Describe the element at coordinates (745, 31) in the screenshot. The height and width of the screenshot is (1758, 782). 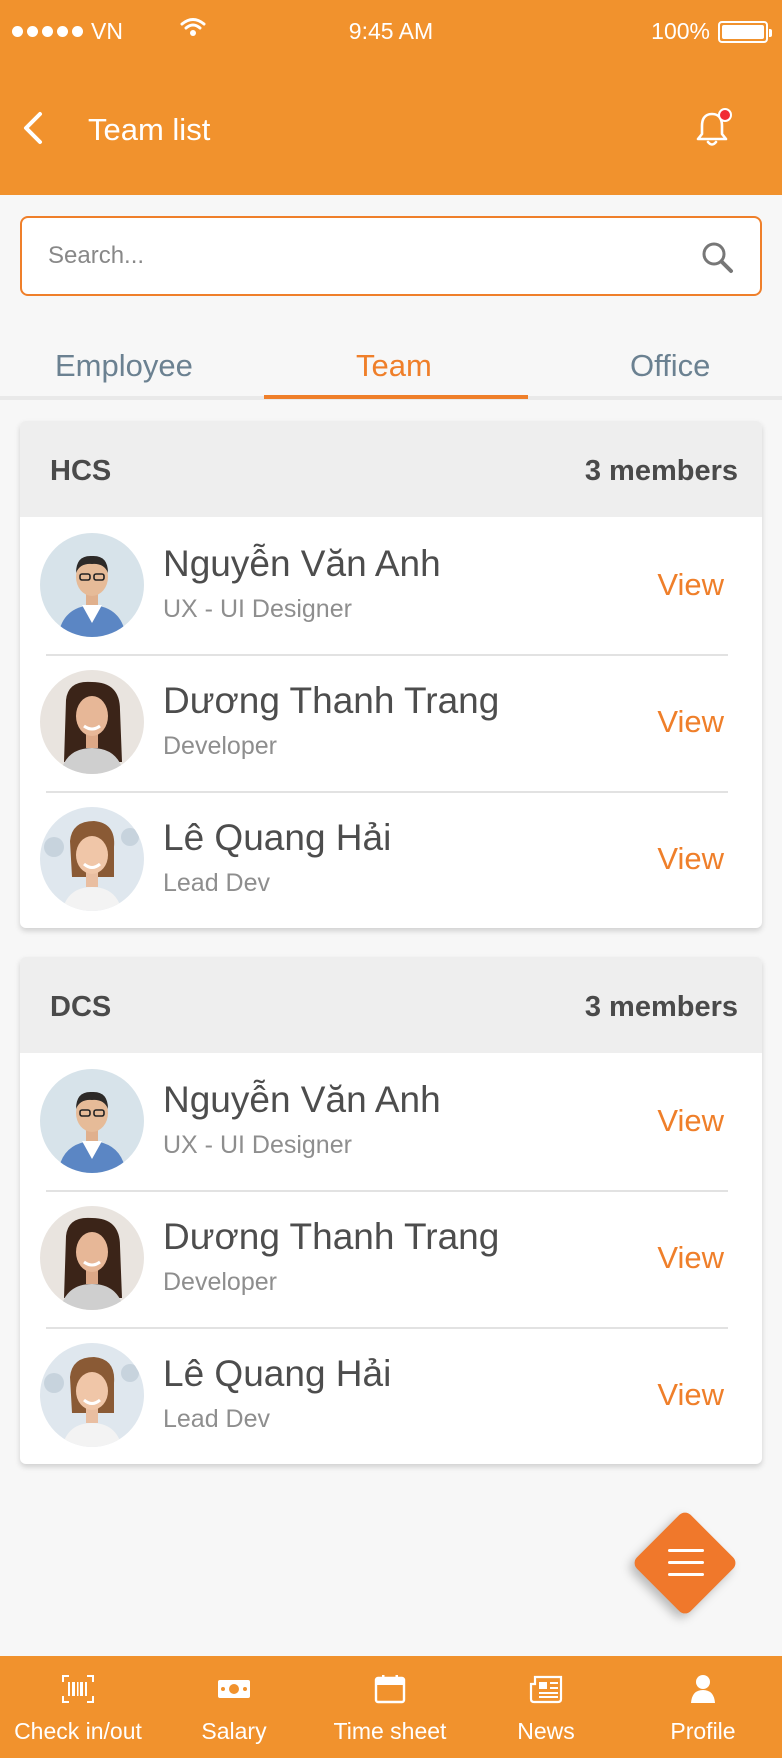
I see `battery-icon` at that location.